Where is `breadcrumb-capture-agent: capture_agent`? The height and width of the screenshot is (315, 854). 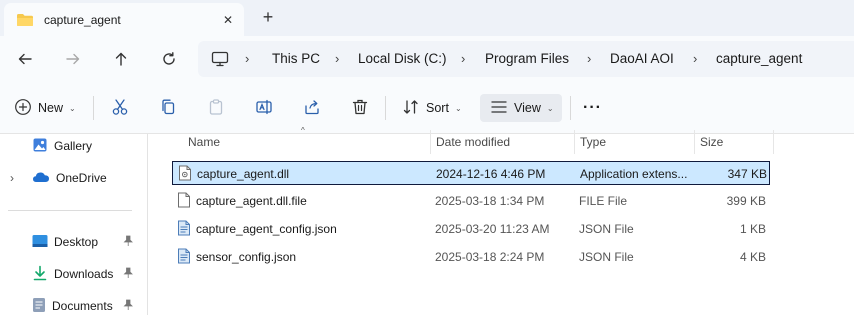 breadcrumb-capture-agent: capture_agent is located at coordinates (759, 58).